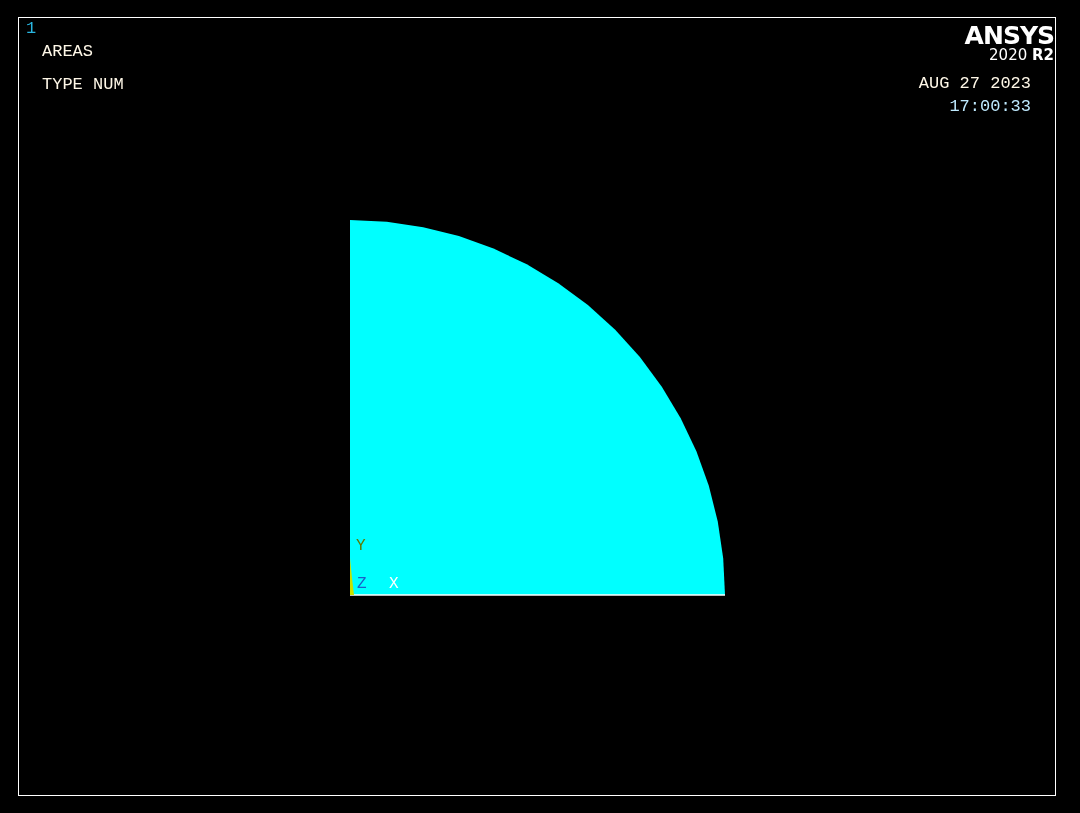  Describe the element at coordinates (394, 584) in the screenshot. I see `axis-label: X` at that location.